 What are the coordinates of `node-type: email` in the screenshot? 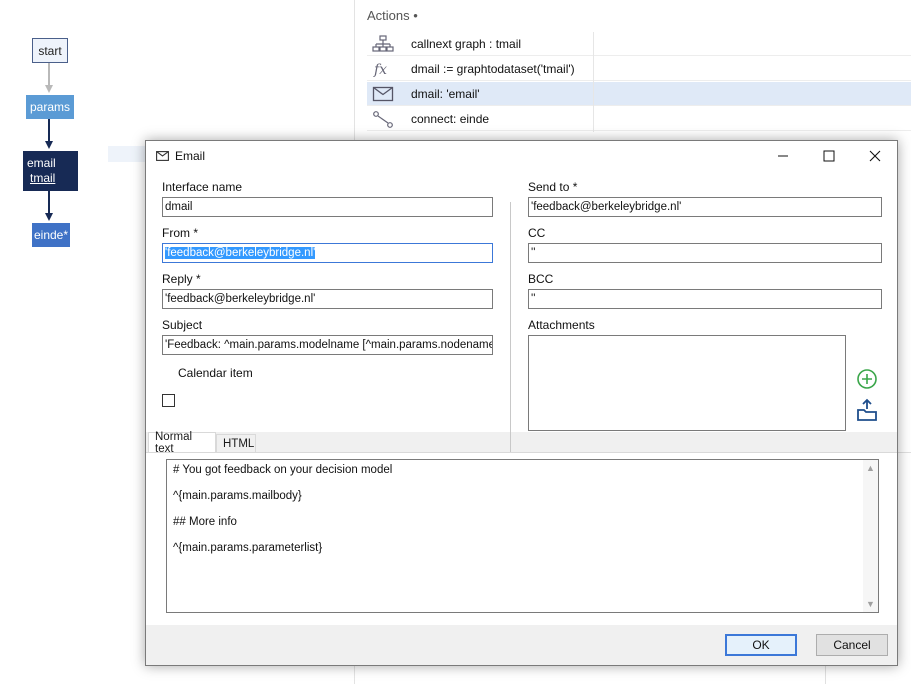 It's located at (41, 163).